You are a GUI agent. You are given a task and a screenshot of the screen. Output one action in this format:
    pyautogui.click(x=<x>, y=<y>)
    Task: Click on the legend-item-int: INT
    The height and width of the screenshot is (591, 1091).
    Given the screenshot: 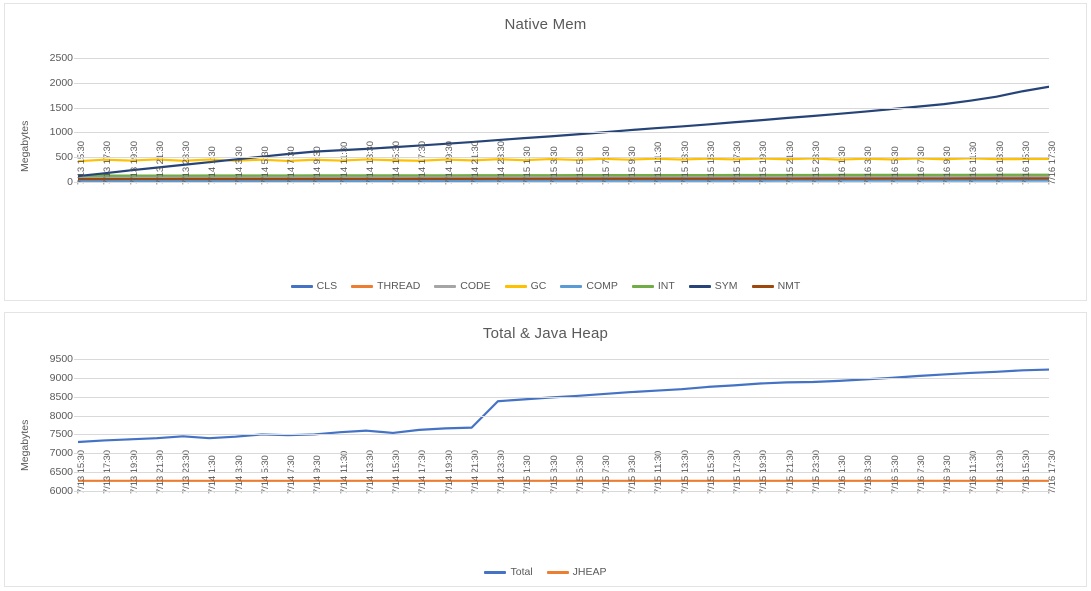 What is the action you would take?
    pyautogui.click(x=653, y=286)
    